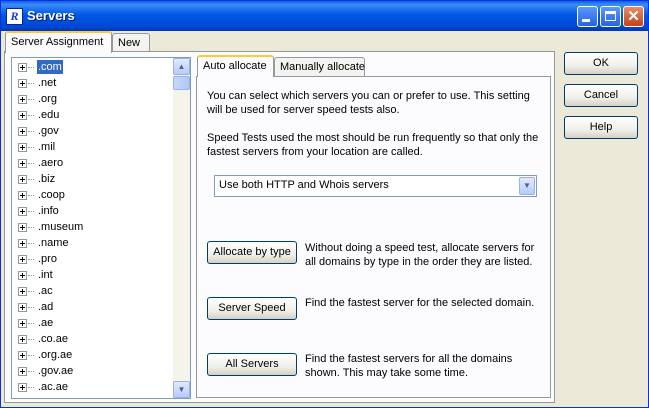 Image resolution: width=649 pixels, height=408 pixels. What do you see at coordinates (131, 42) in the screenshot?
I see `tab-new: New` at bounding box center [131, 42].